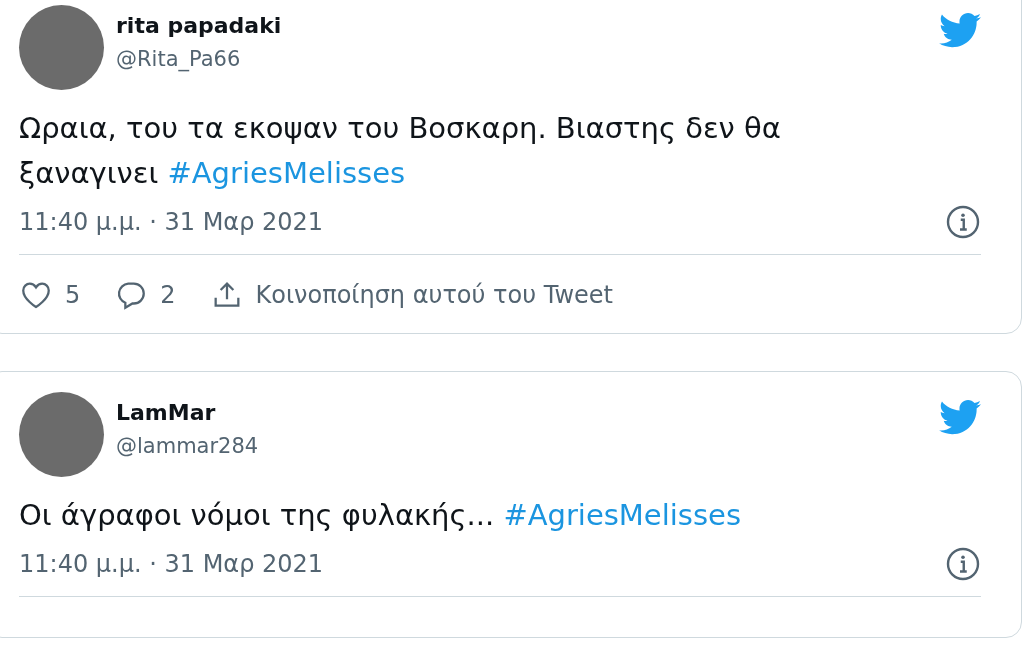  Describe the element at coordinates (521, 446) in the screenshot. I see `user-handle: @lammar284` at that location.